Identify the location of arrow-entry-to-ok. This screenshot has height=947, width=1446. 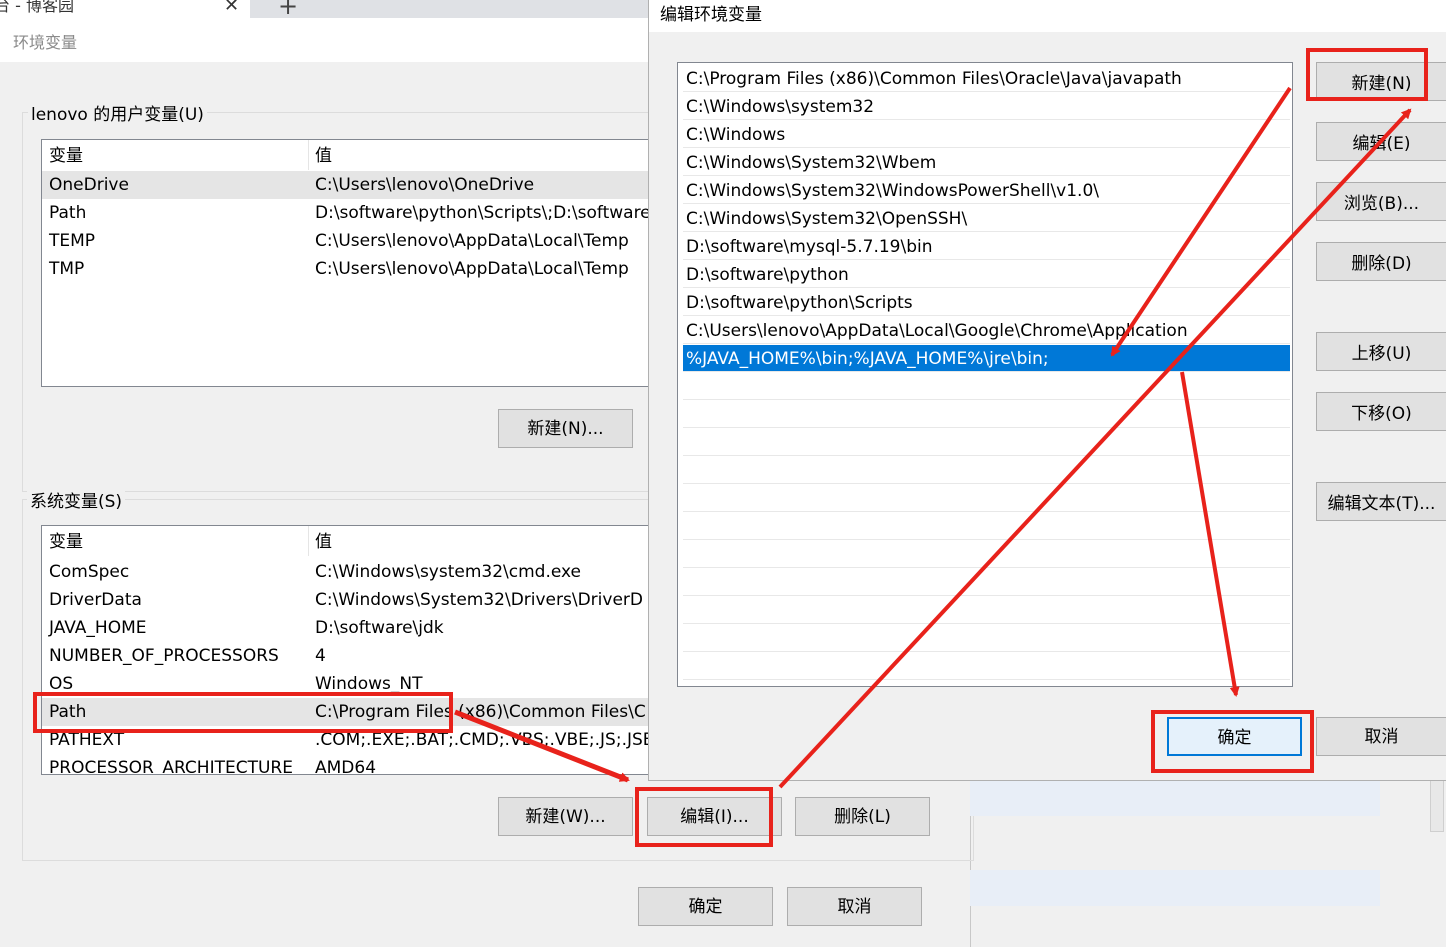
(1210, 534).